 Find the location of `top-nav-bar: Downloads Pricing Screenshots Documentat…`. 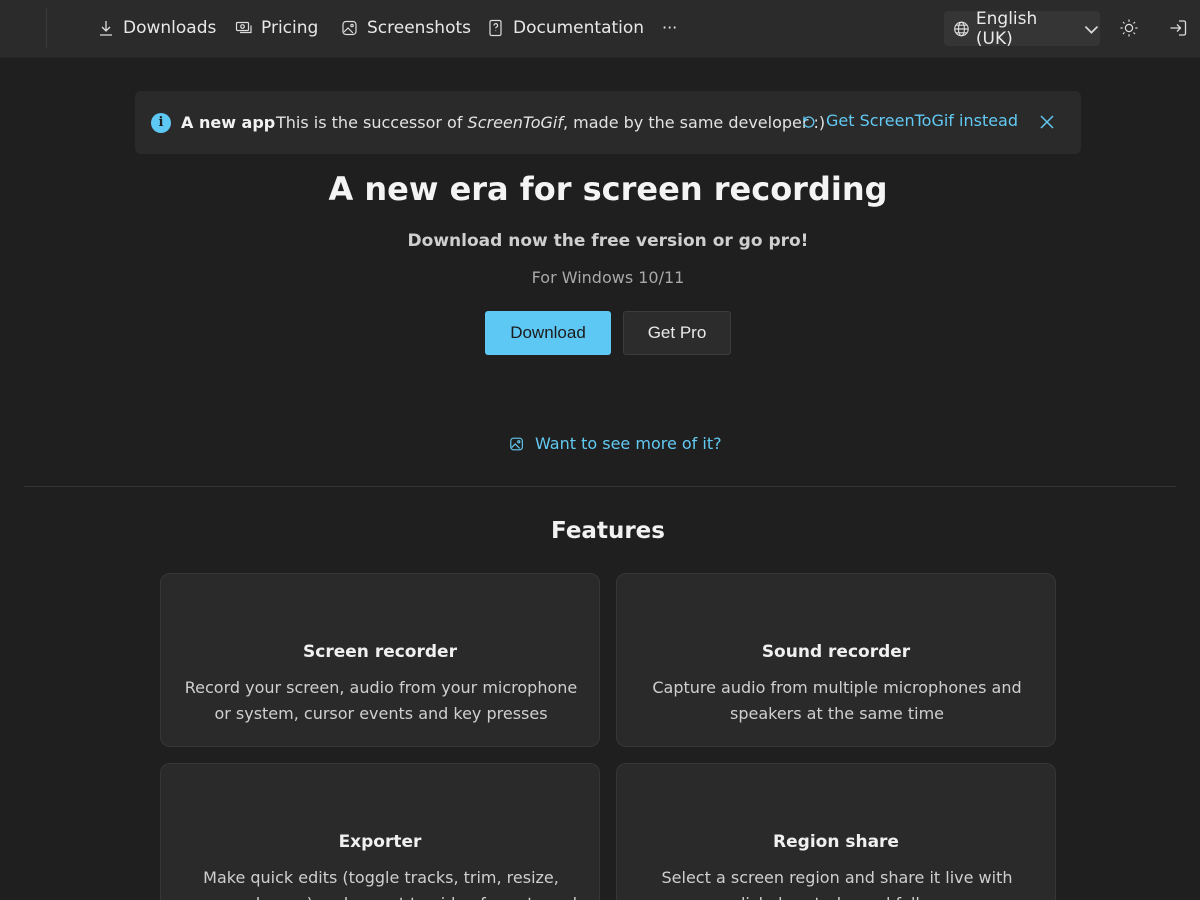

top-nav-bar: Downloads Pricing Screenshots Documentat… is located at coordinates (600, 29).